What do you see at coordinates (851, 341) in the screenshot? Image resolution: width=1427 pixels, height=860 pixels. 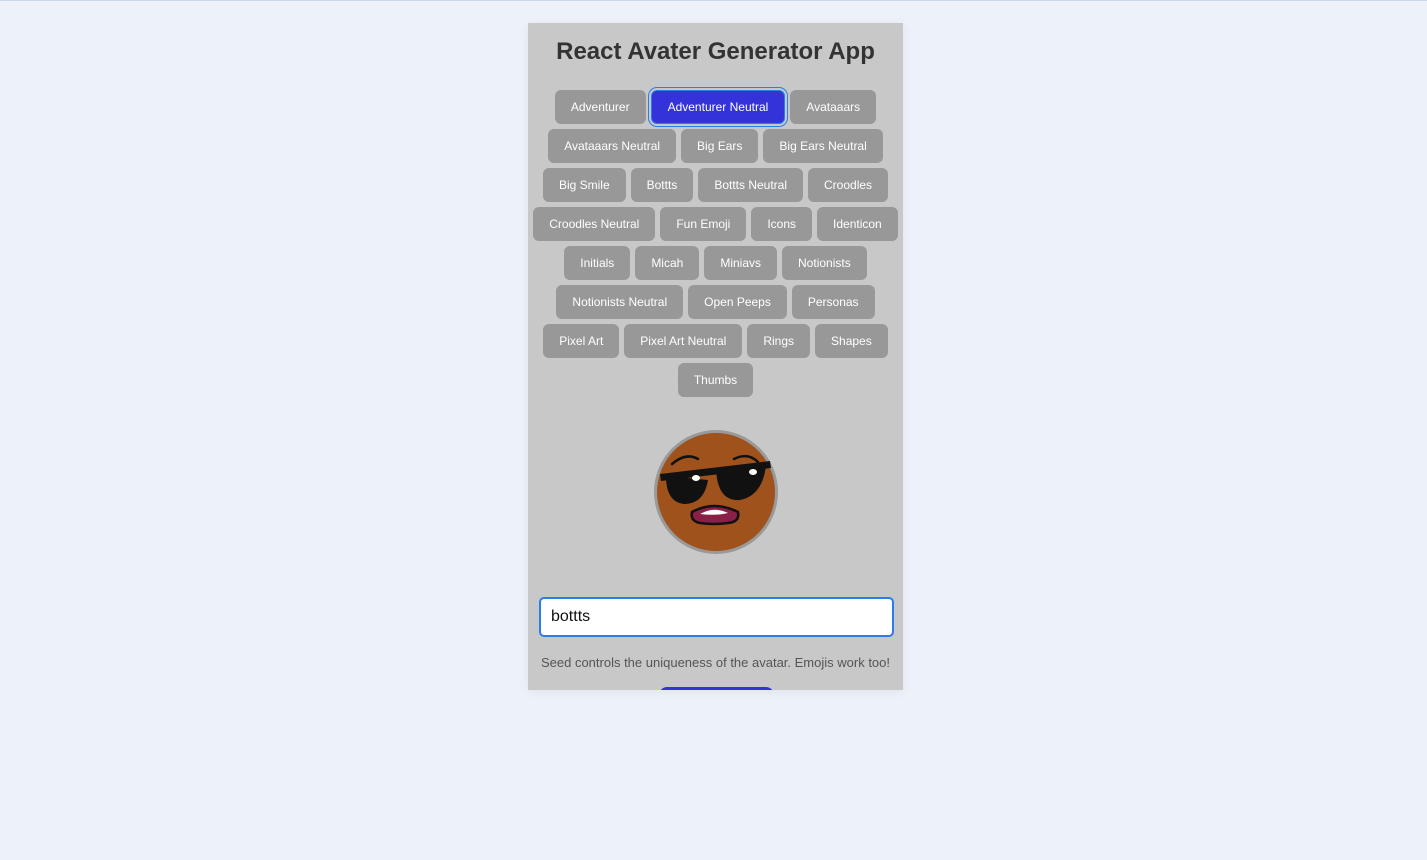 I see `style-button-shapes: Shapes` at bounding box center [851, 341].